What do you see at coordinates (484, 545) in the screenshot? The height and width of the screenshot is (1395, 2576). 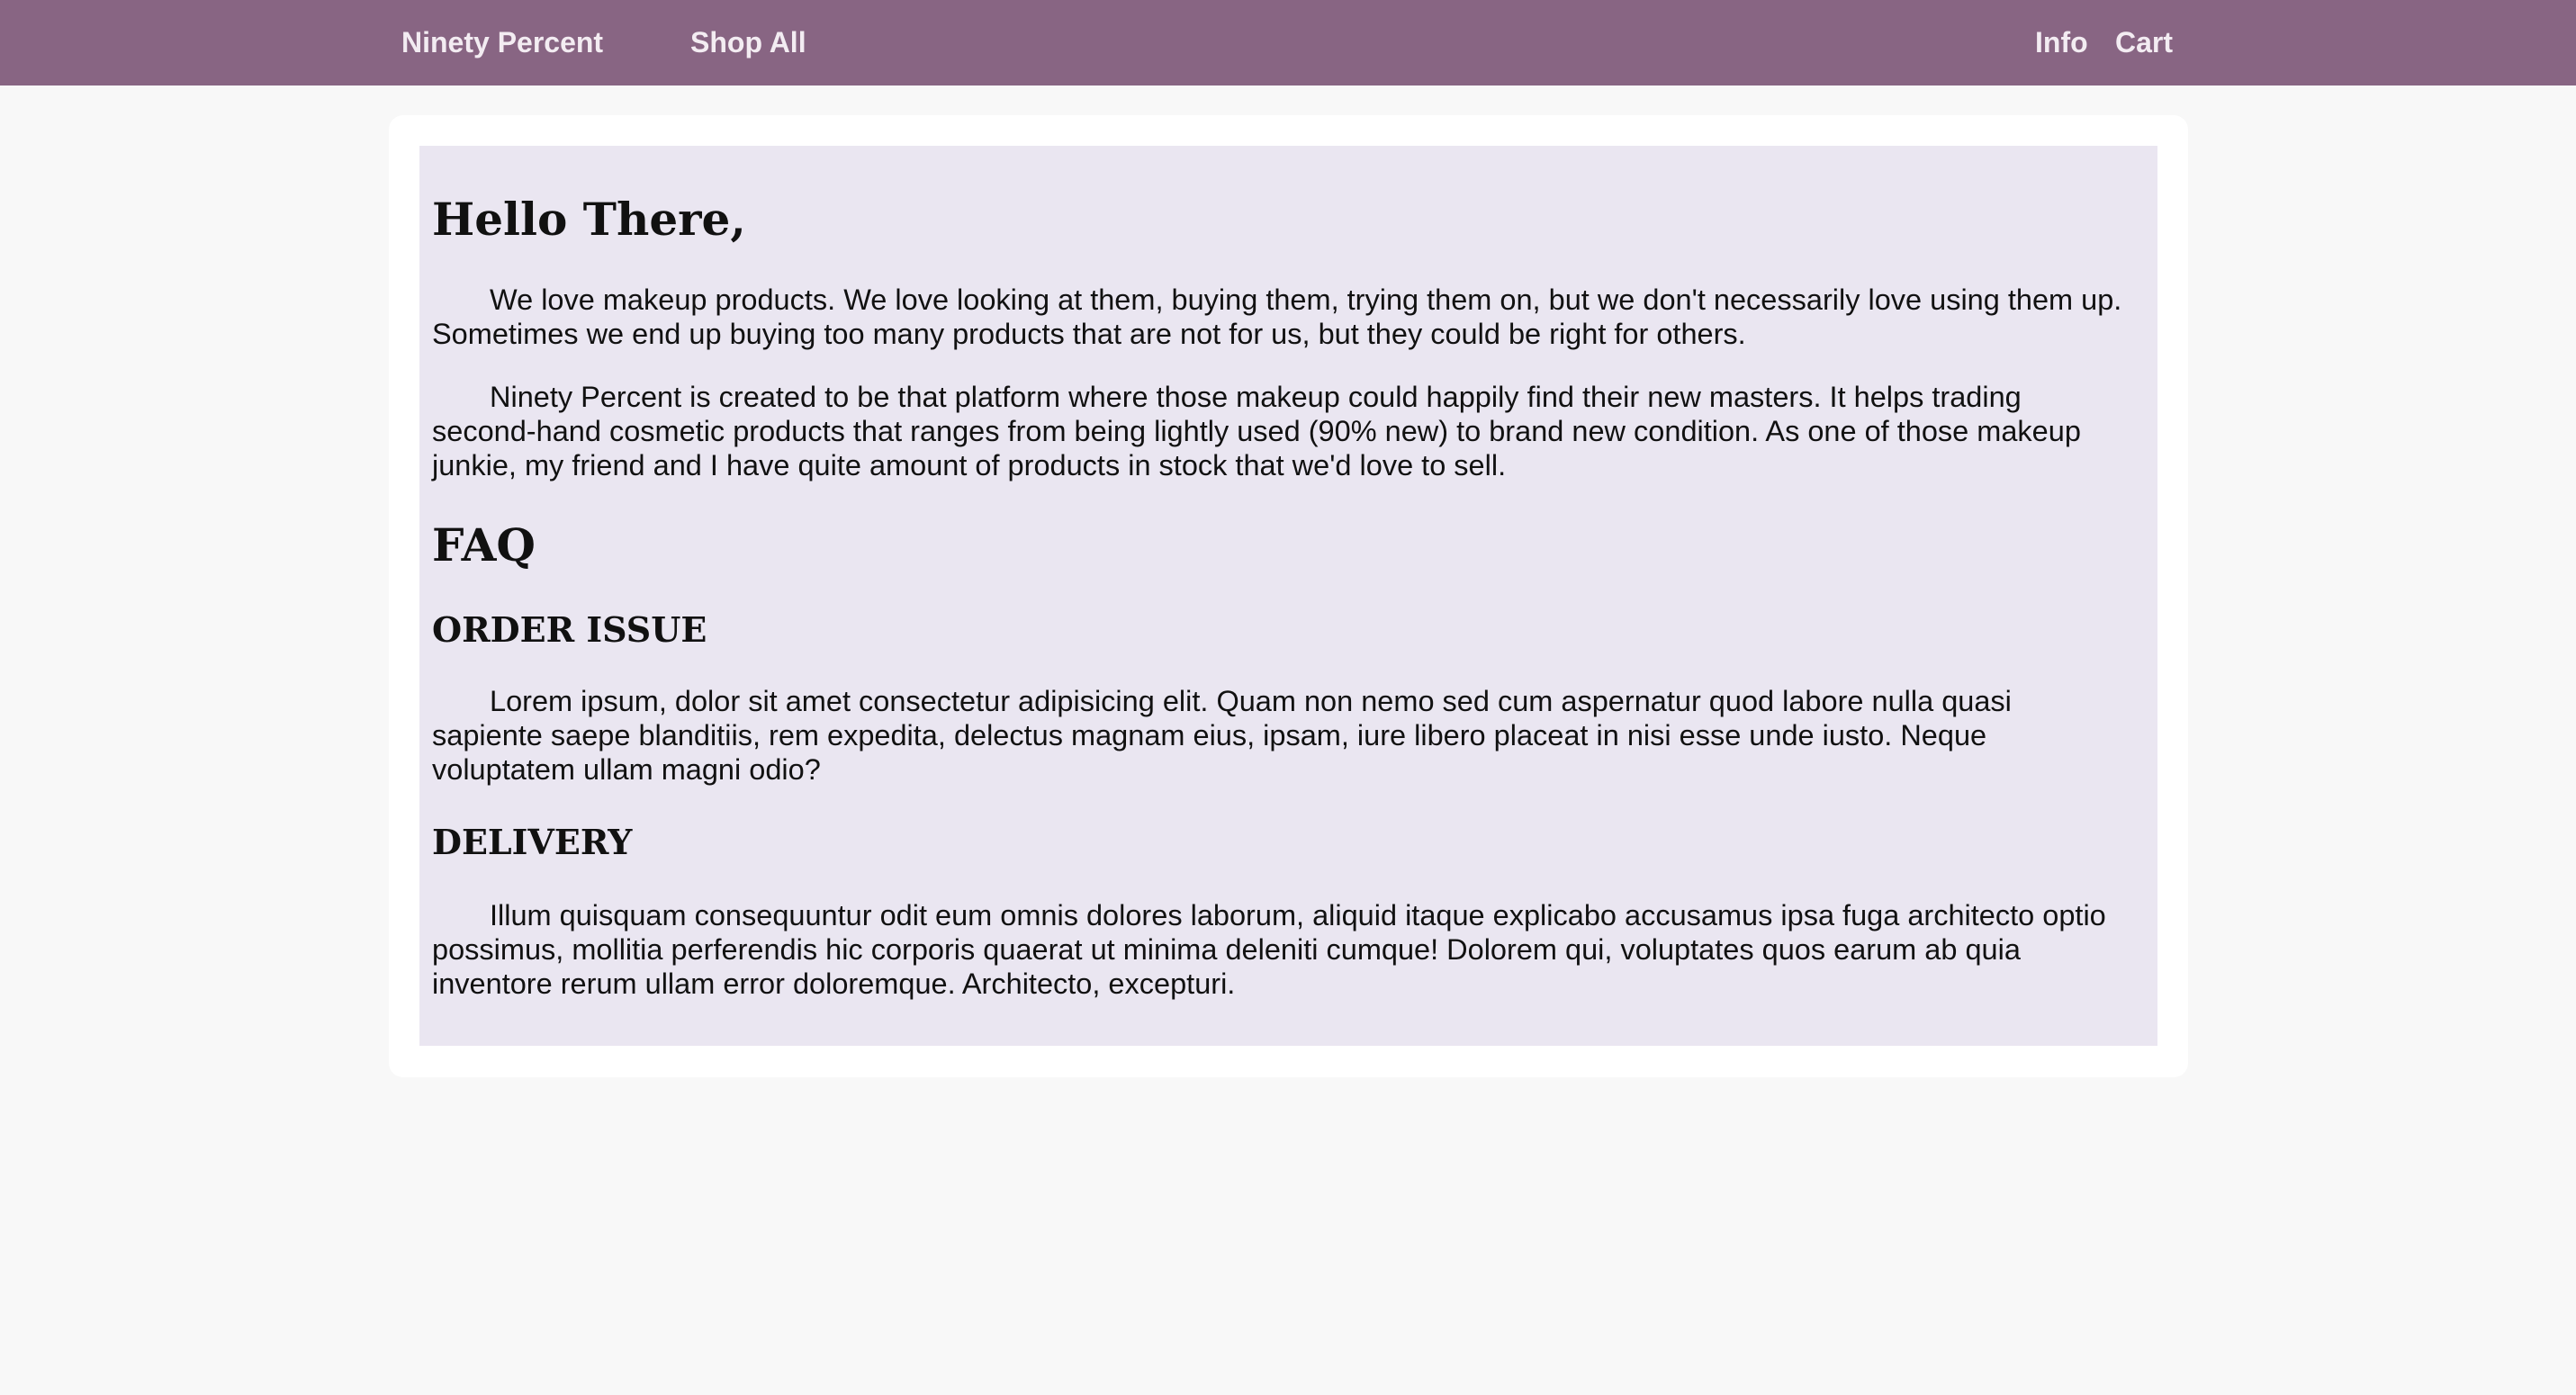 I see `faq-heading: FAQ` at bounding box center [484, 545].